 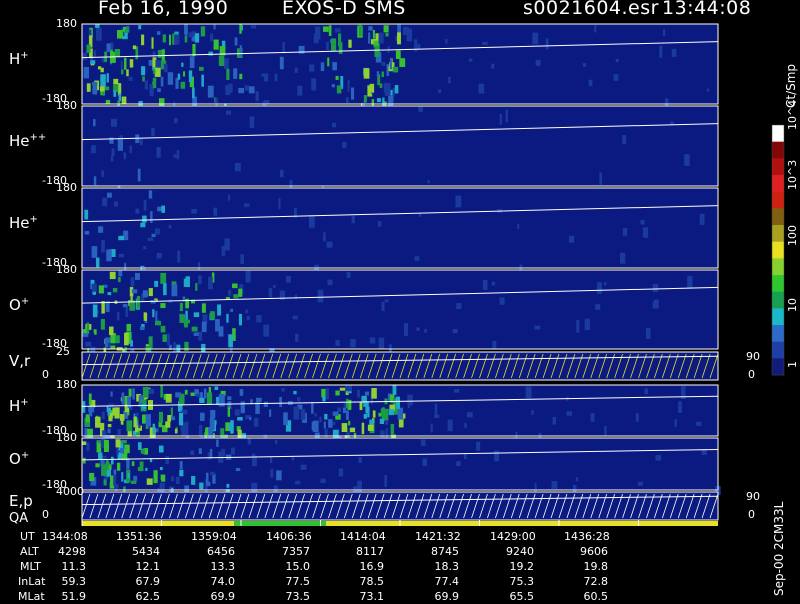 What do you see at coordinates (594, 551) in the screenshot?
I see `ephemeris-cell: 9606` at bounding box center [594, 551].